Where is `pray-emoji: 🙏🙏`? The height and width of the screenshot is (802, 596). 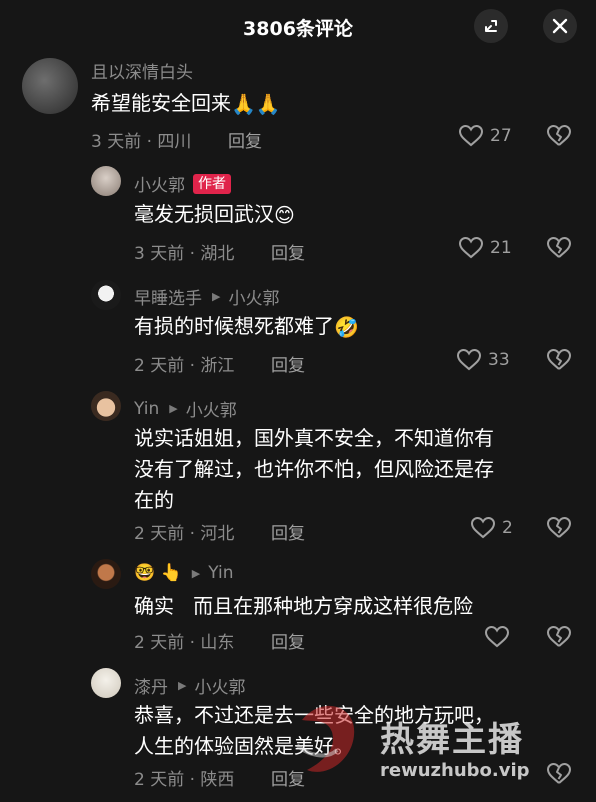 pray-emoji: 🙏🙏 is located at coordinates (256, 104).